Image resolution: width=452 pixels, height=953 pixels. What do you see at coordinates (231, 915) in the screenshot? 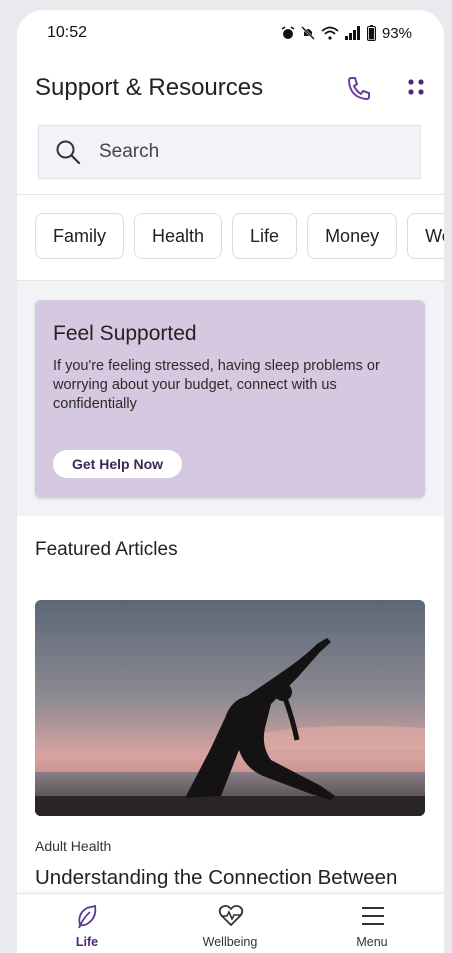
I see `heart-pulse-icon` at bounding box center [231, 915].